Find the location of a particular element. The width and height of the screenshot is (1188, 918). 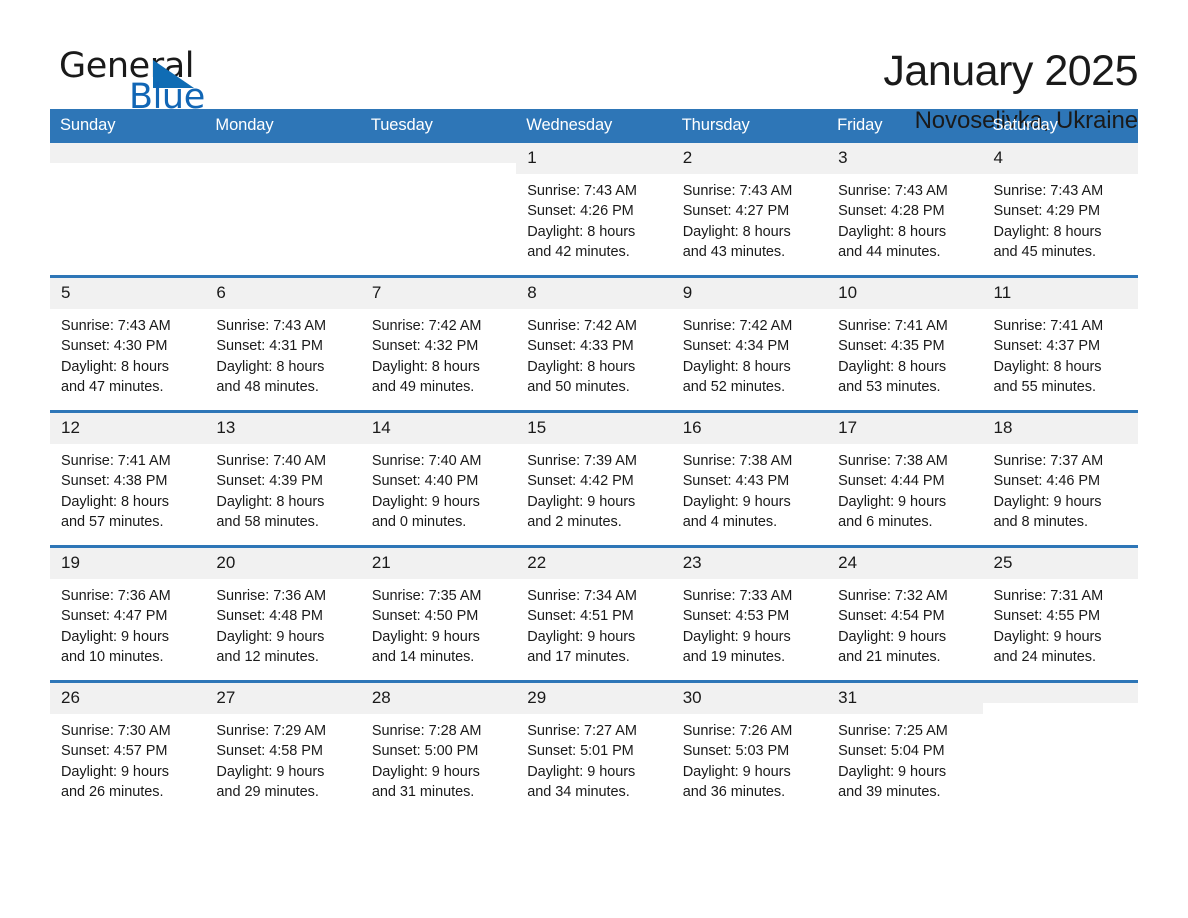

day-number: 30 is located at coordinates (749, 698).